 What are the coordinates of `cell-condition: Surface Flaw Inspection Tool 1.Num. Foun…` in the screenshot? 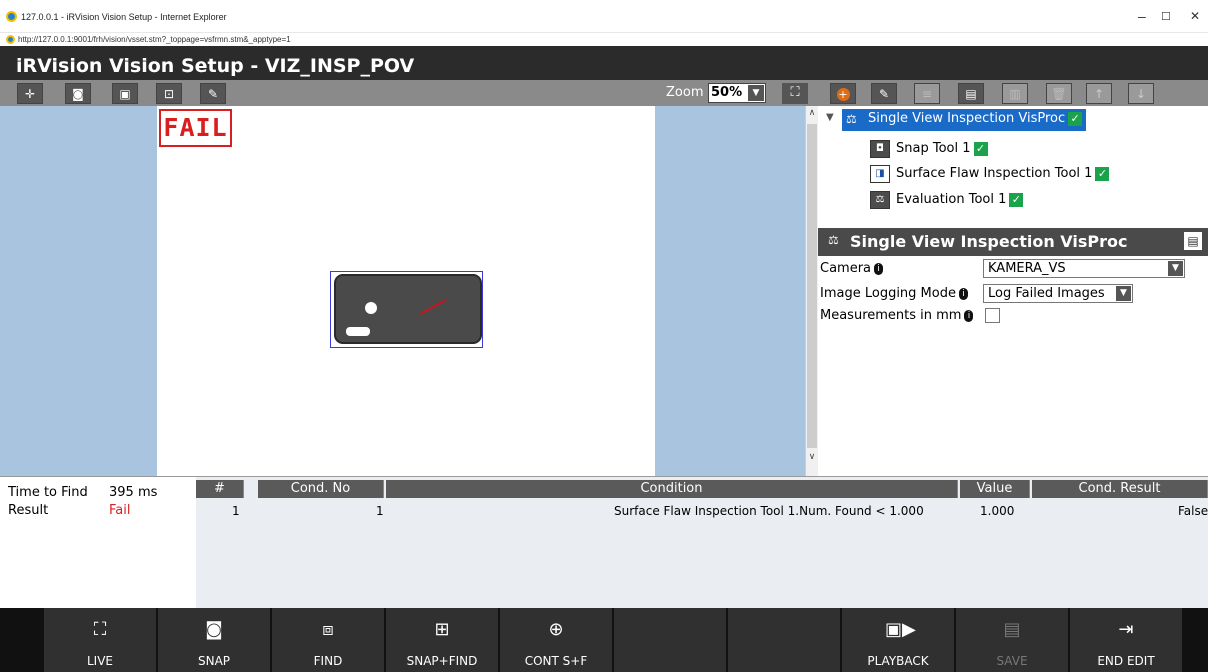 It's located at (769, 511).